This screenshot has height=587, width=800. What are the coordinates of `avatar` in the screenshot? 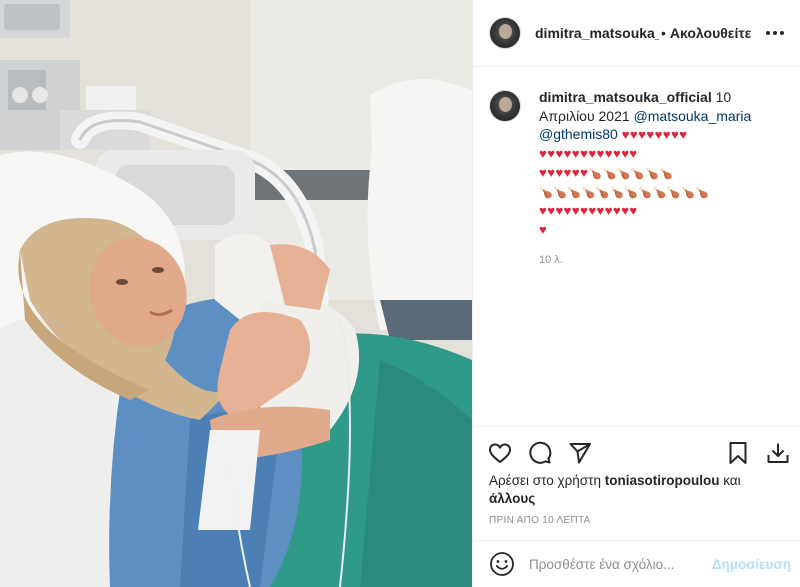 It's located at (505, 33).